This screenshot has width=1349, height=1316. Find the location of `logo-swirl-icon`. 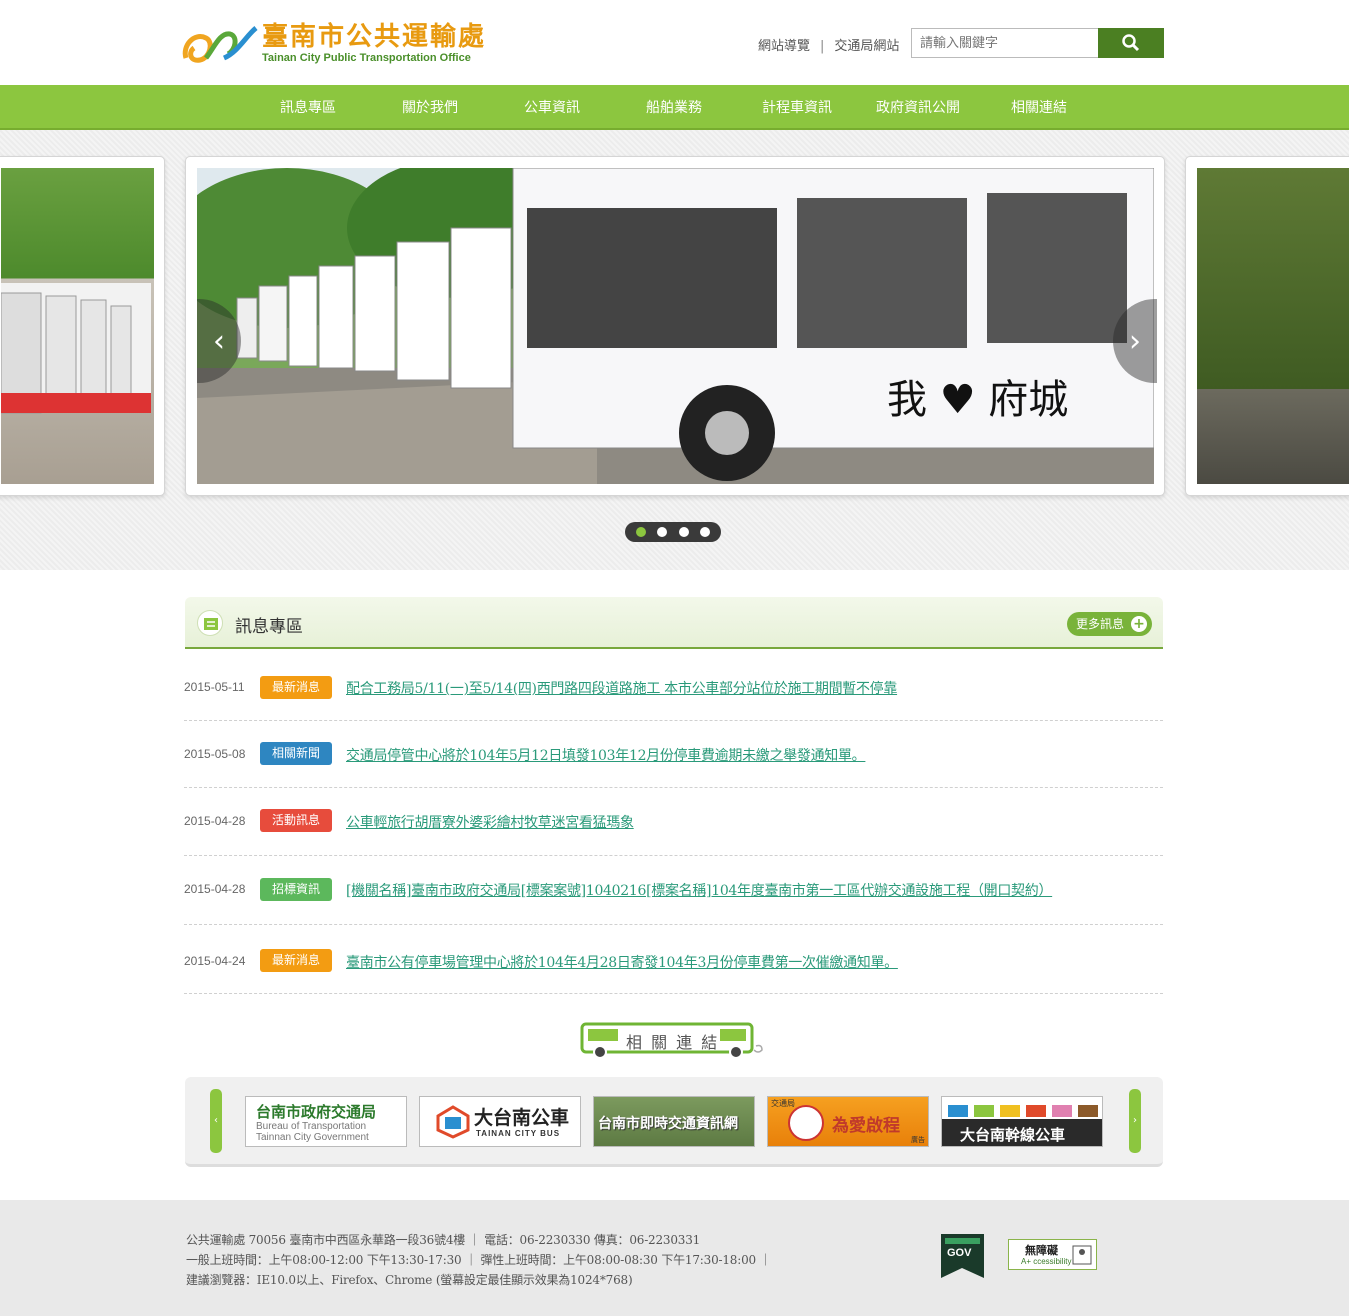

logo-swirl-icon is located at coordinates (220, 44).